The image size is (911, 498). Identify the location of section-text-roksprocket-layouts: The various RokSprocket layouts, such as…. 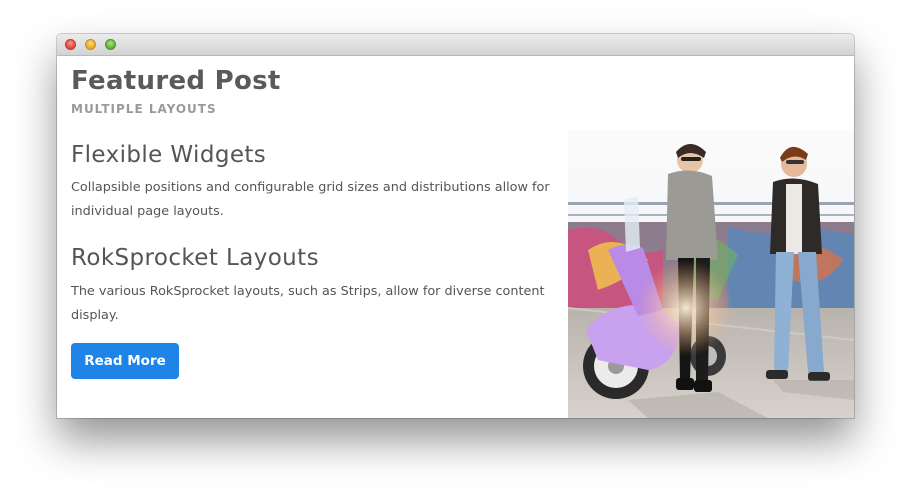
(308, 303).